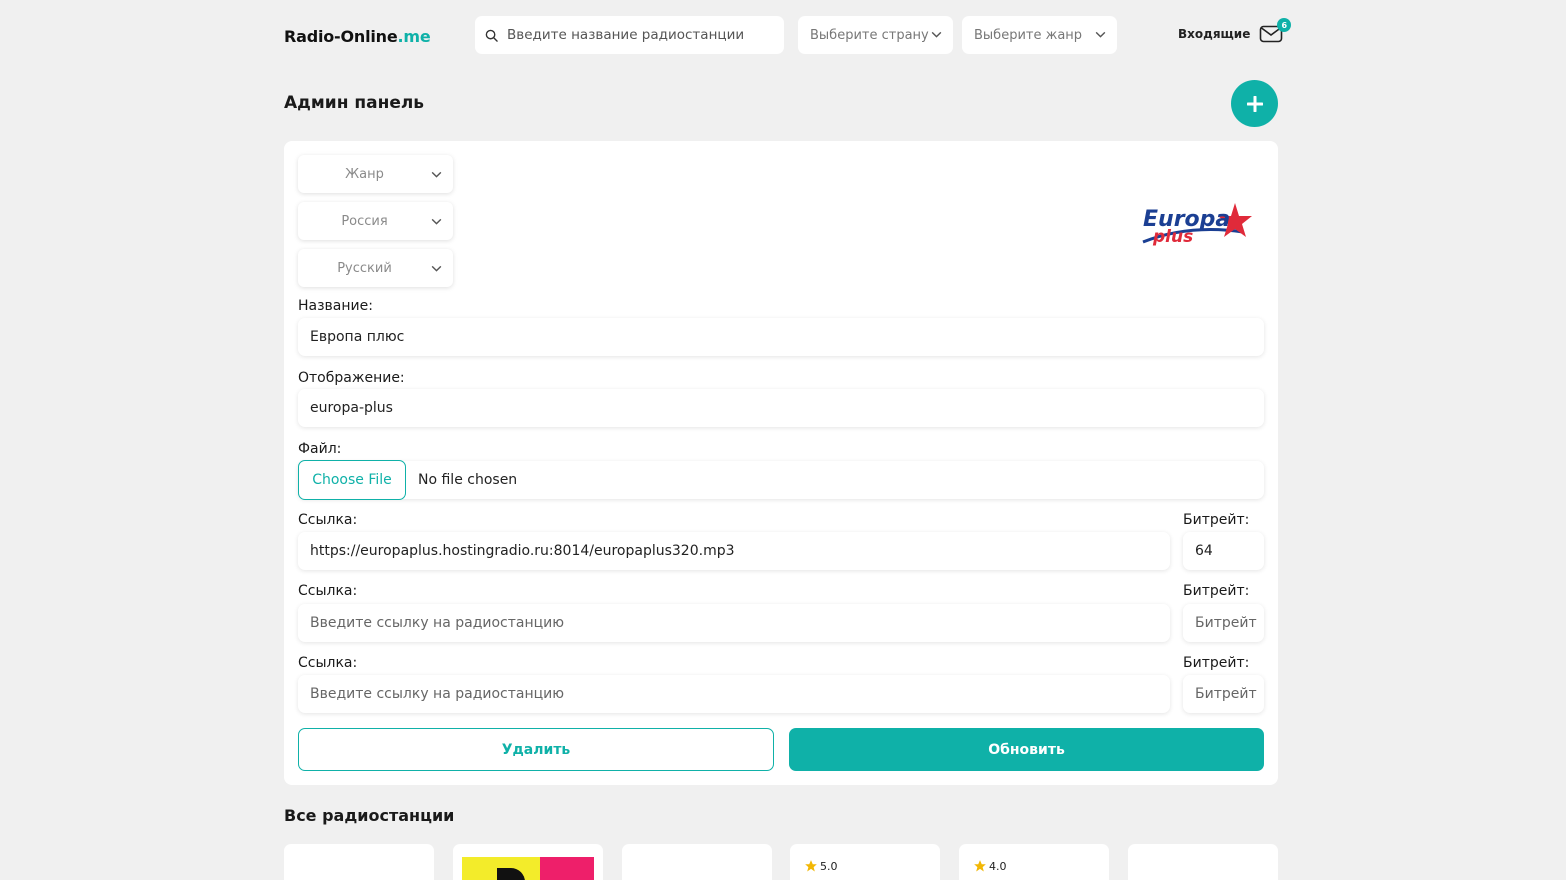  I want to click on genre-select: Выберите жанр, so click(1039, 35).